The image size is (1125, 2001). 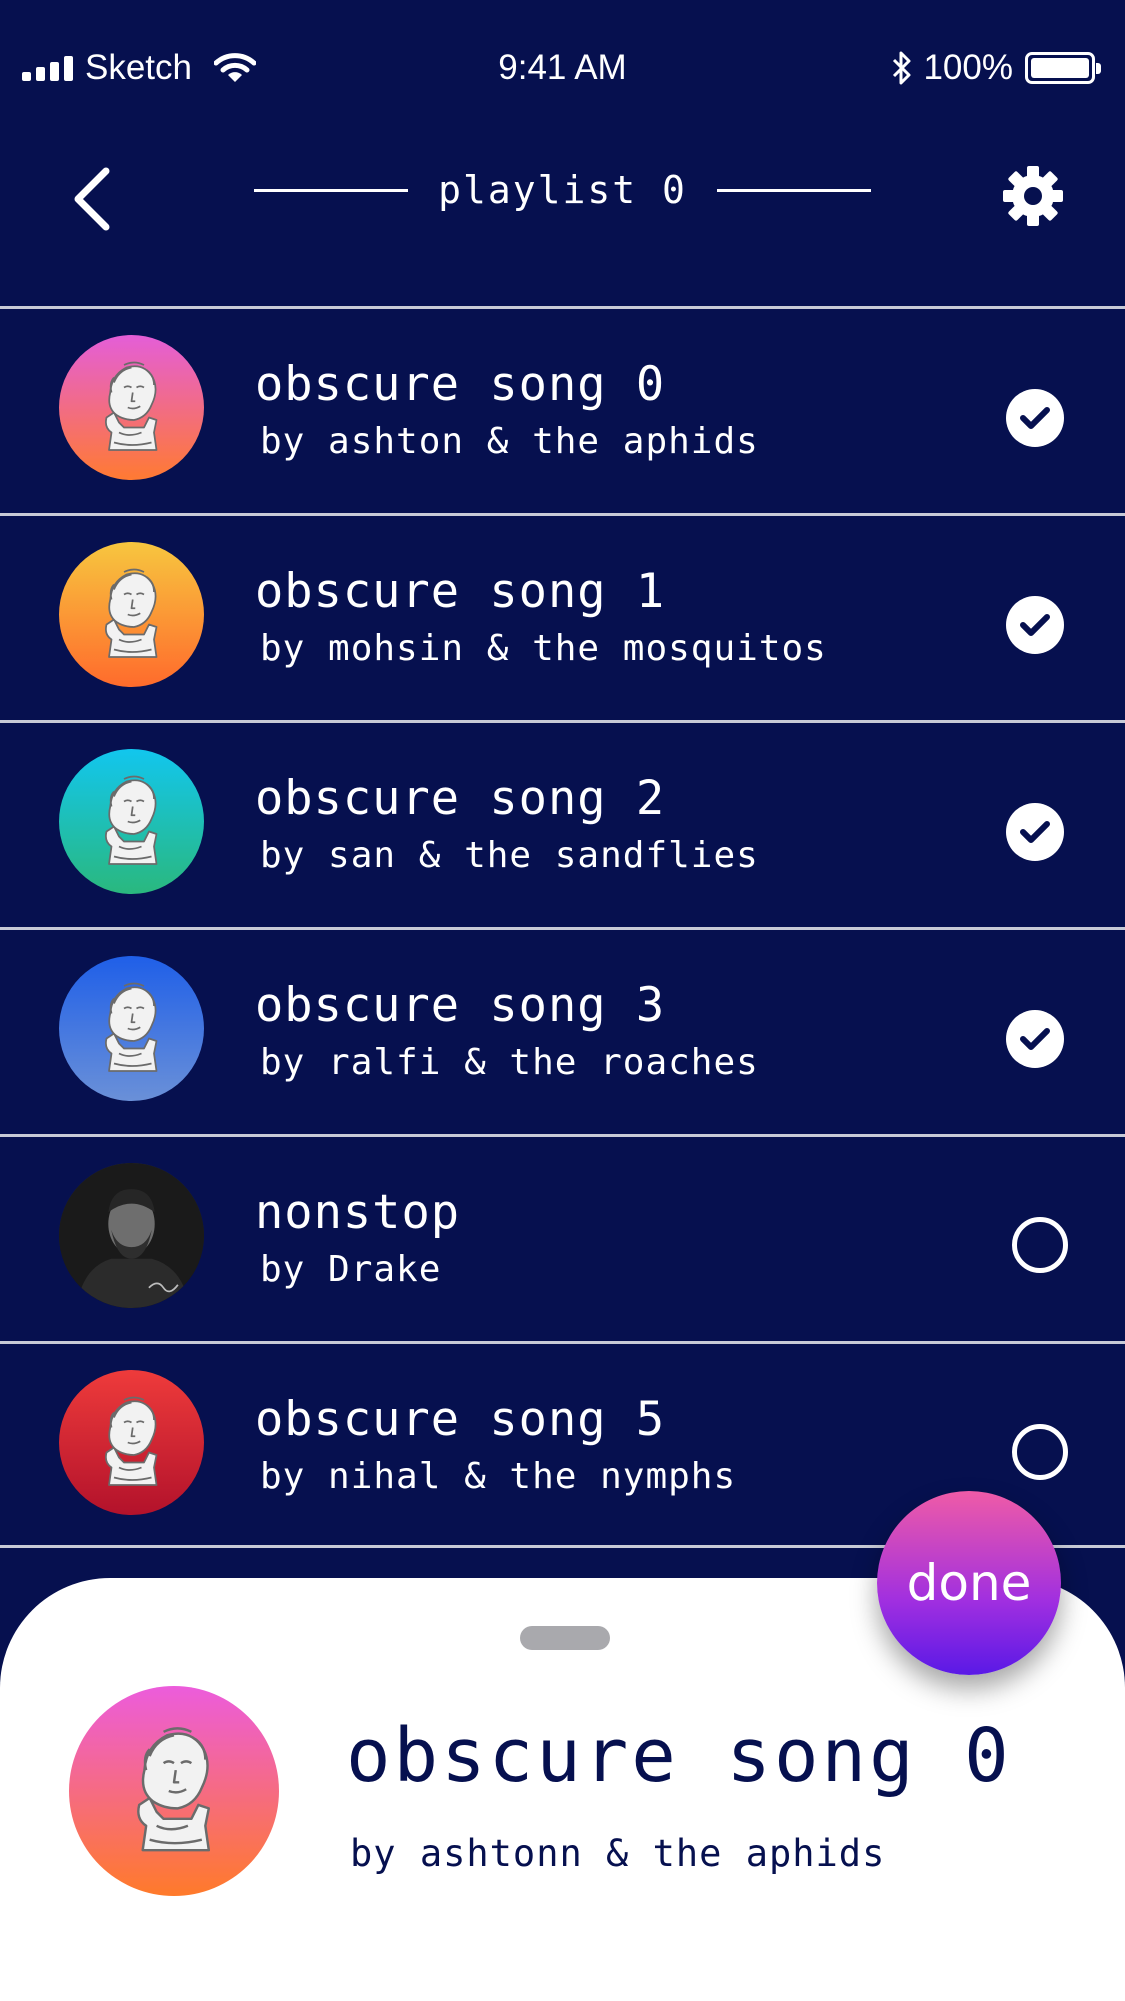 I want to click on gear-icon, so click(x=1033, y=196).